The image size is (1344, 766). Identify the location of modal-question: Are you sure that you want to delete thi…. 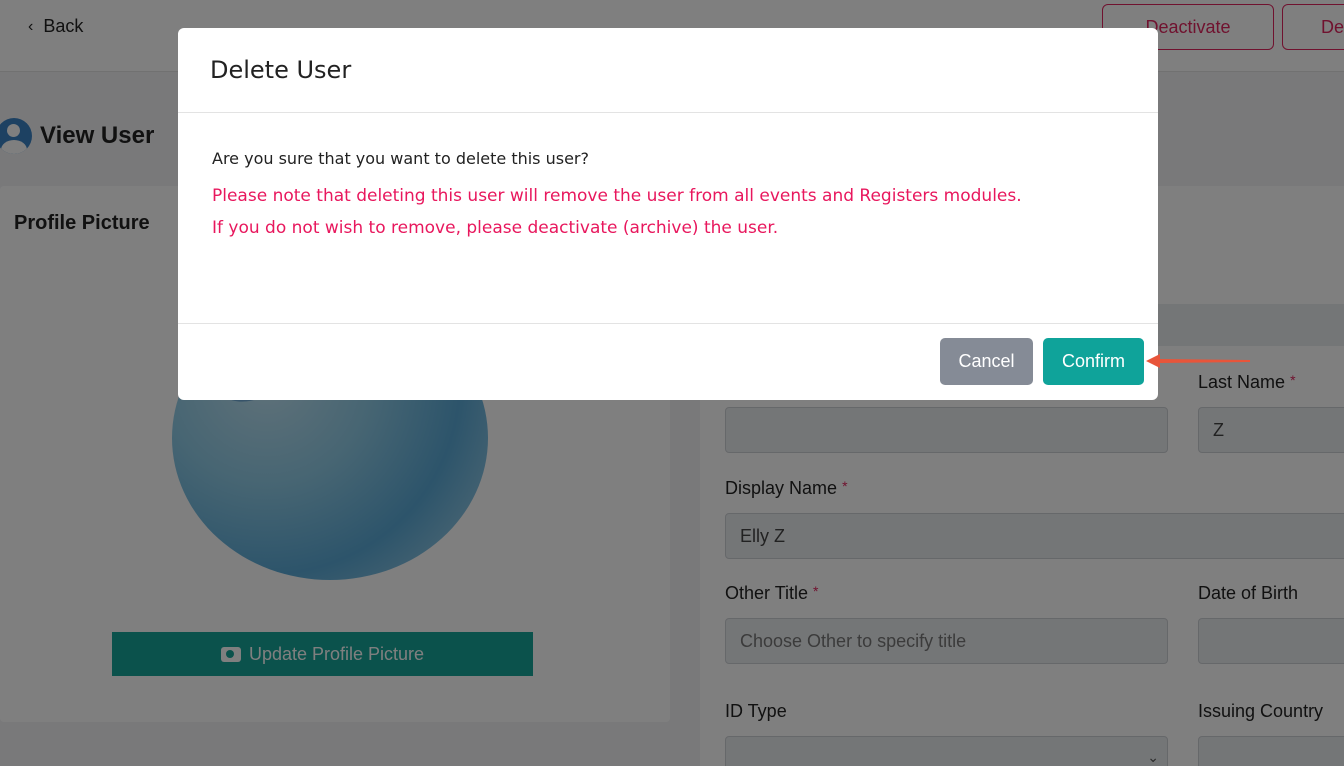
(400, 158).